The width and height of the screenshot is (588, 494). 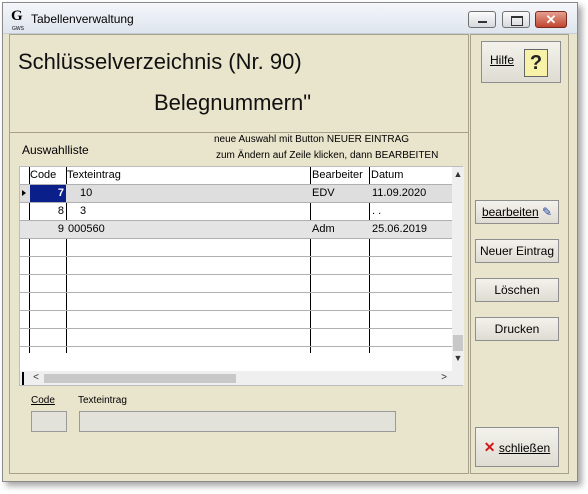 What do you see at coordinates (160, 61) in the screenshot?
I see `page-title: Schlüsselverzeichnis (Nr. 90)` at bounding box center [160, 61].